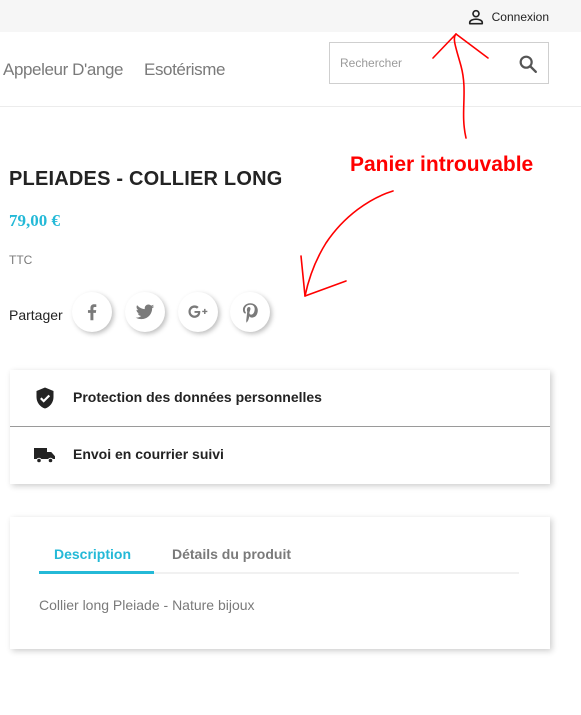  What do you see at coordinates (290, 16) in the screenshot?
I see `top-bar: Connexion` at bounding box center [290, 16].